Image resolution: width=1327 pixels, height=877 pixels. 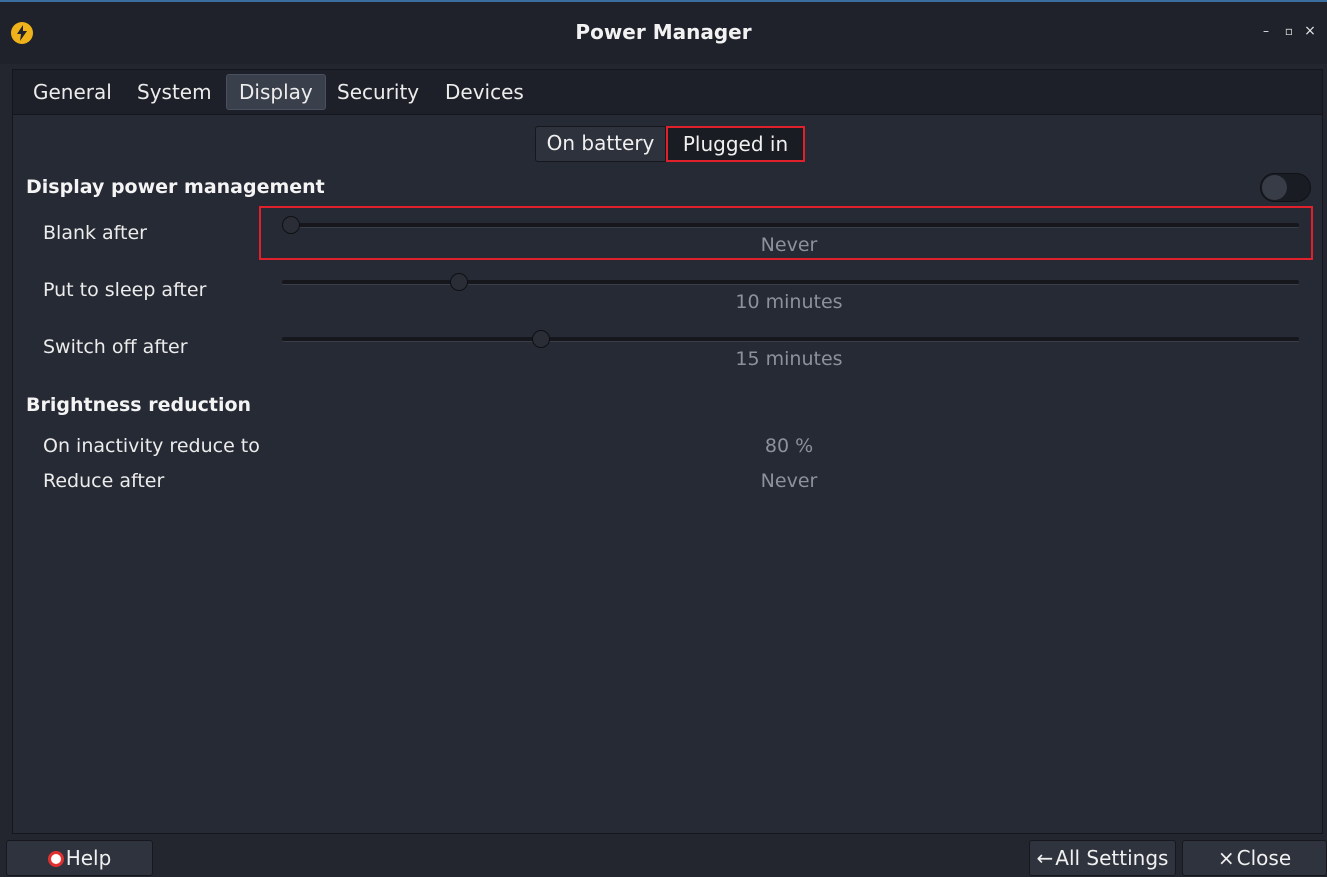 I want to click on tab-system: System, so click(x=174, y=92).